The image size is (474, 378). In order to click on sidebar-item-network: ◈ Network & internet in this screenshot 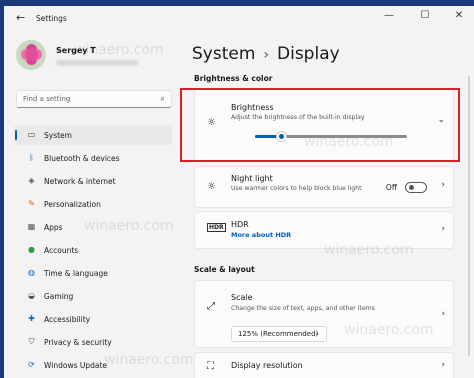, I will do `click(93, 181)`.